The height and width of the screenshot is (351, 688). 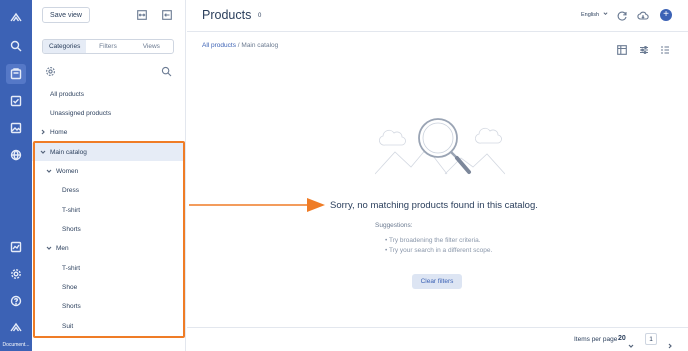 What do you see at coordinates (70, 287) in the screenshot?
I see `tree-item-label: Shoe` at bounding box center [70, 287].